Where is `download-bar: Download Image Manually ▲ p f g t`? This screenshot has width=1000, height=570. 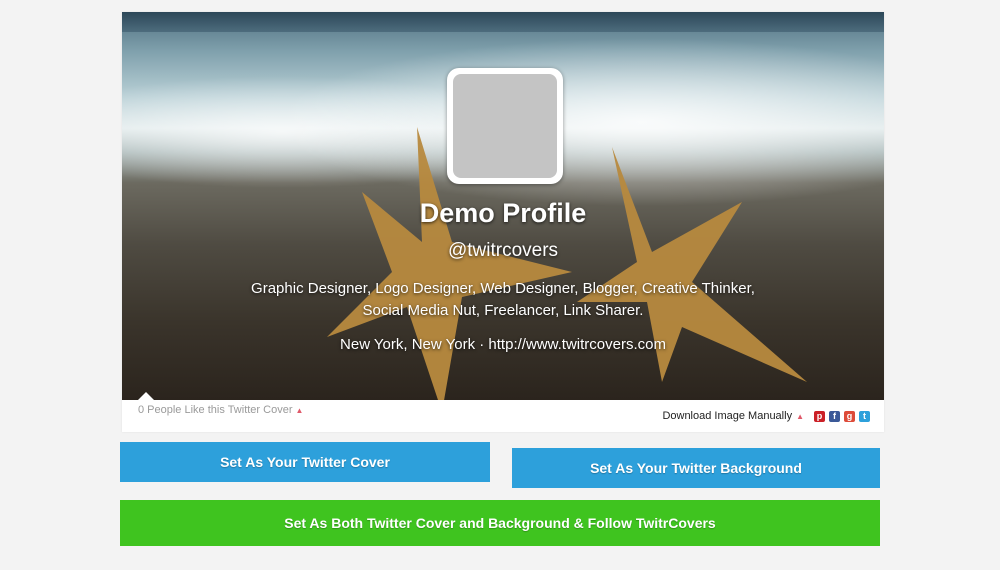
download-bar: Download Image Manually ▲ p f g t is located at coordinates (766, 416).